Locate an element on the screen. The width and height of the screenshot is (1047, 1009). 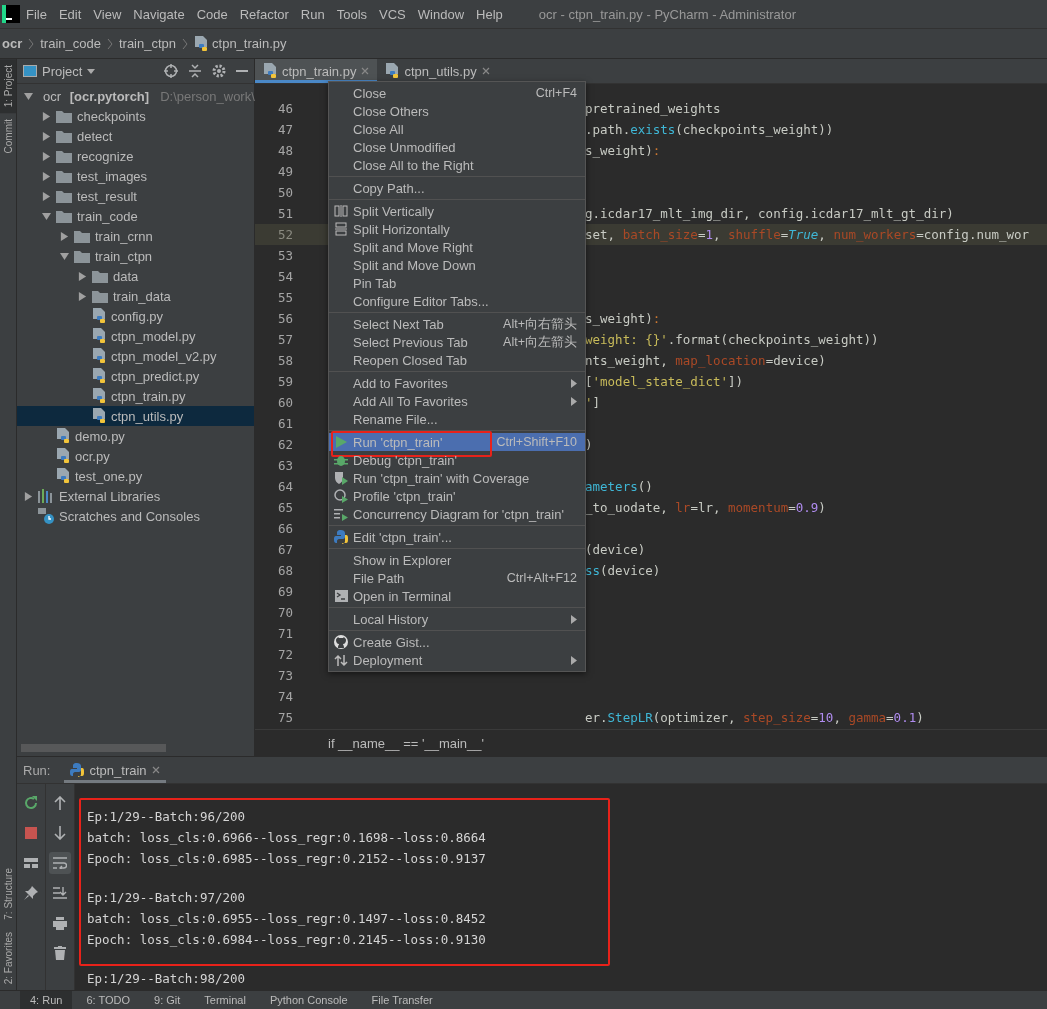
tree-item: detect is located at coordinates (135, 136).